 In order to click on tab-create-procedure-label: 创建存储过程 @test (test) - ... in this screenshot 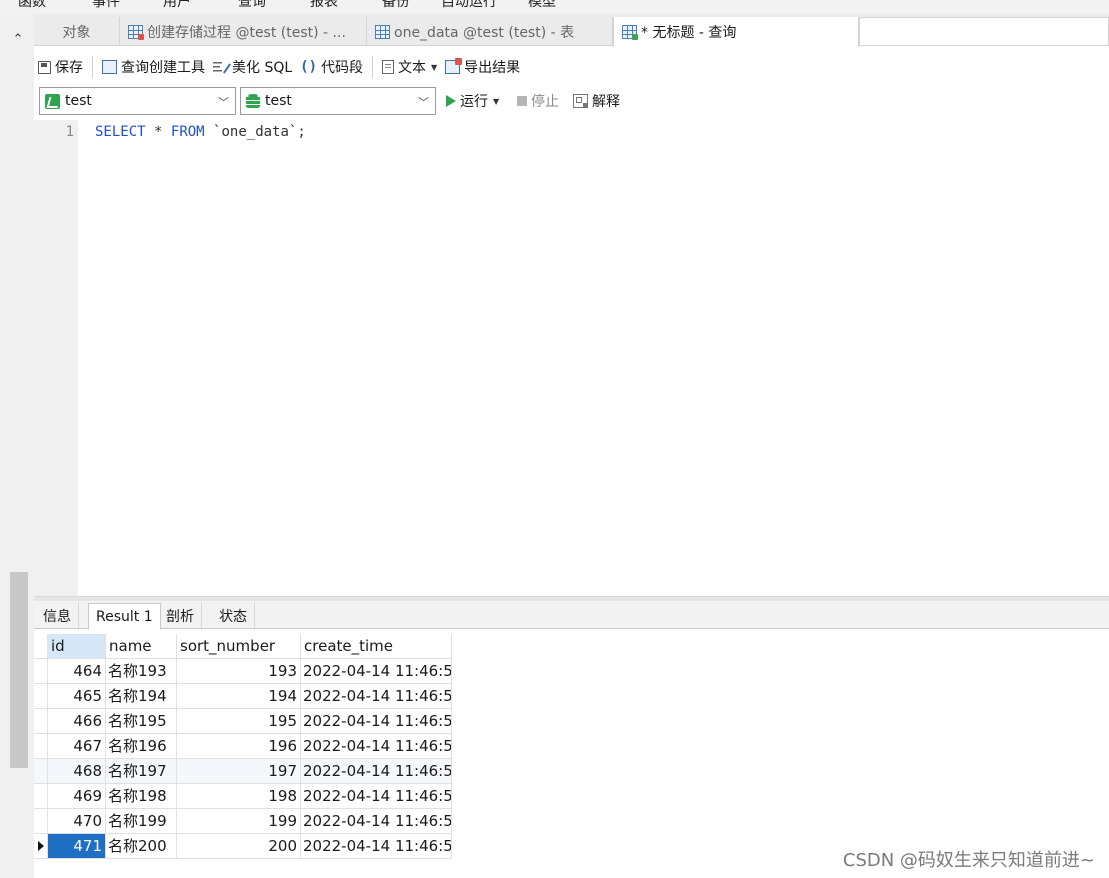, I will do `click(246, 32)`.